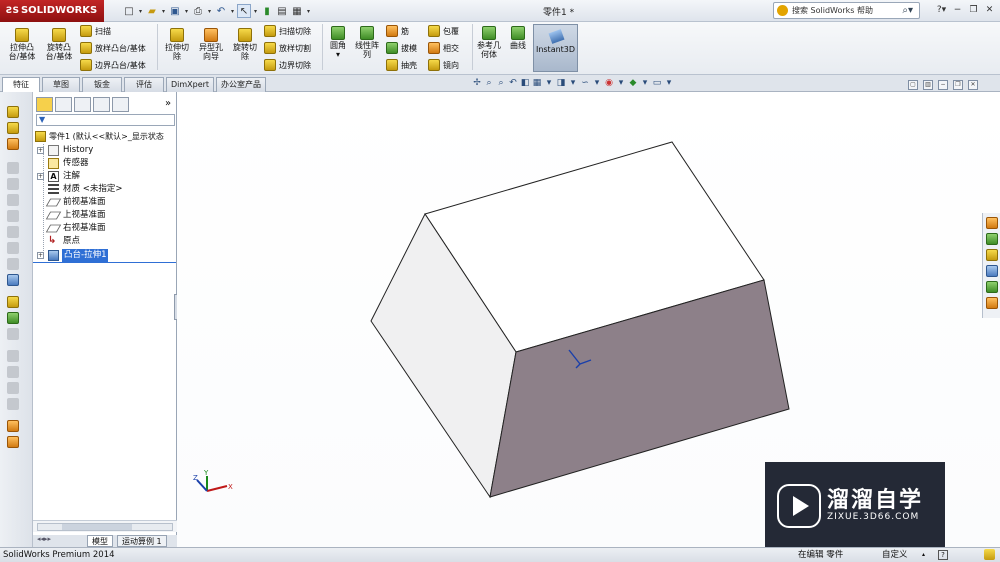 The image size is (1000, 562). What do you see at coordinates (401, 65) in the screenshot?
I see `shell-button: 抽壳` at bounding box center [401, 65].